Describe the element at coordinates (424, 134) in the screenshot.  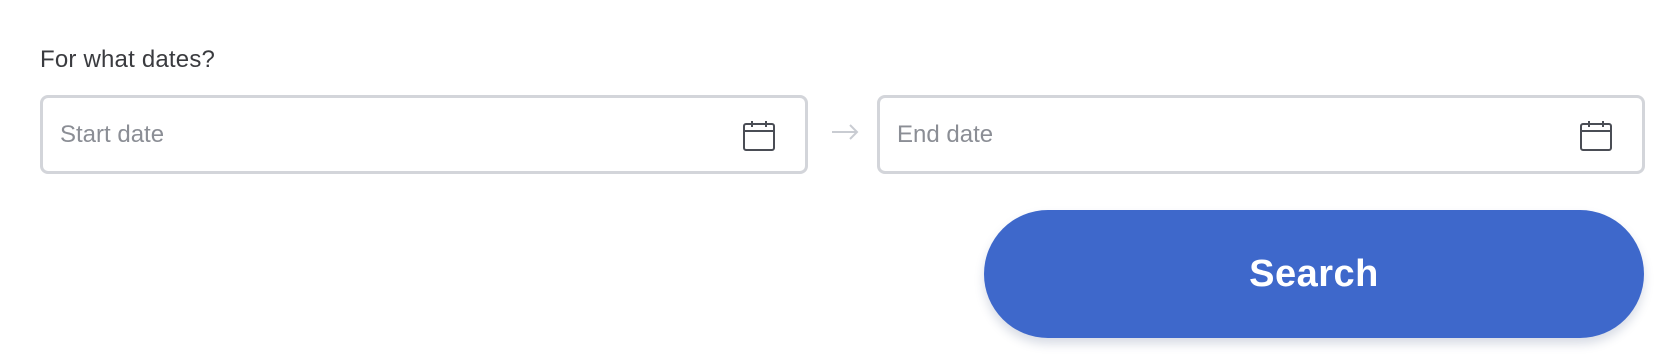
I see `start-date-field: Start date` at that location.